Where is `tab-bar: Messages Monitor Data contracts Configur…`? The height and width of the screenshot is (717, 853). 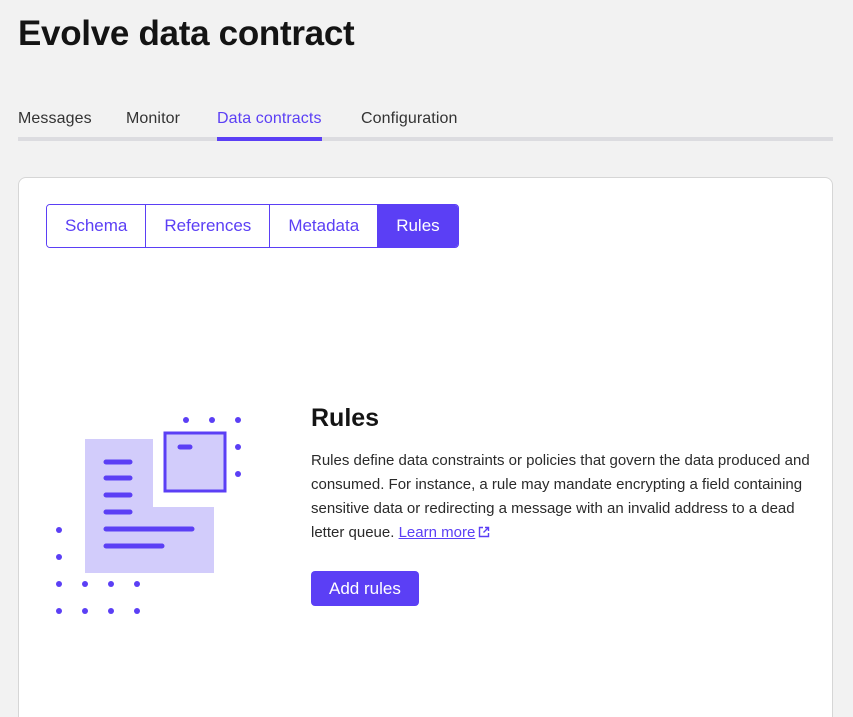 tab-bar: Messages Monitor Data contracts Configur… is located at coordinates (425, 123).